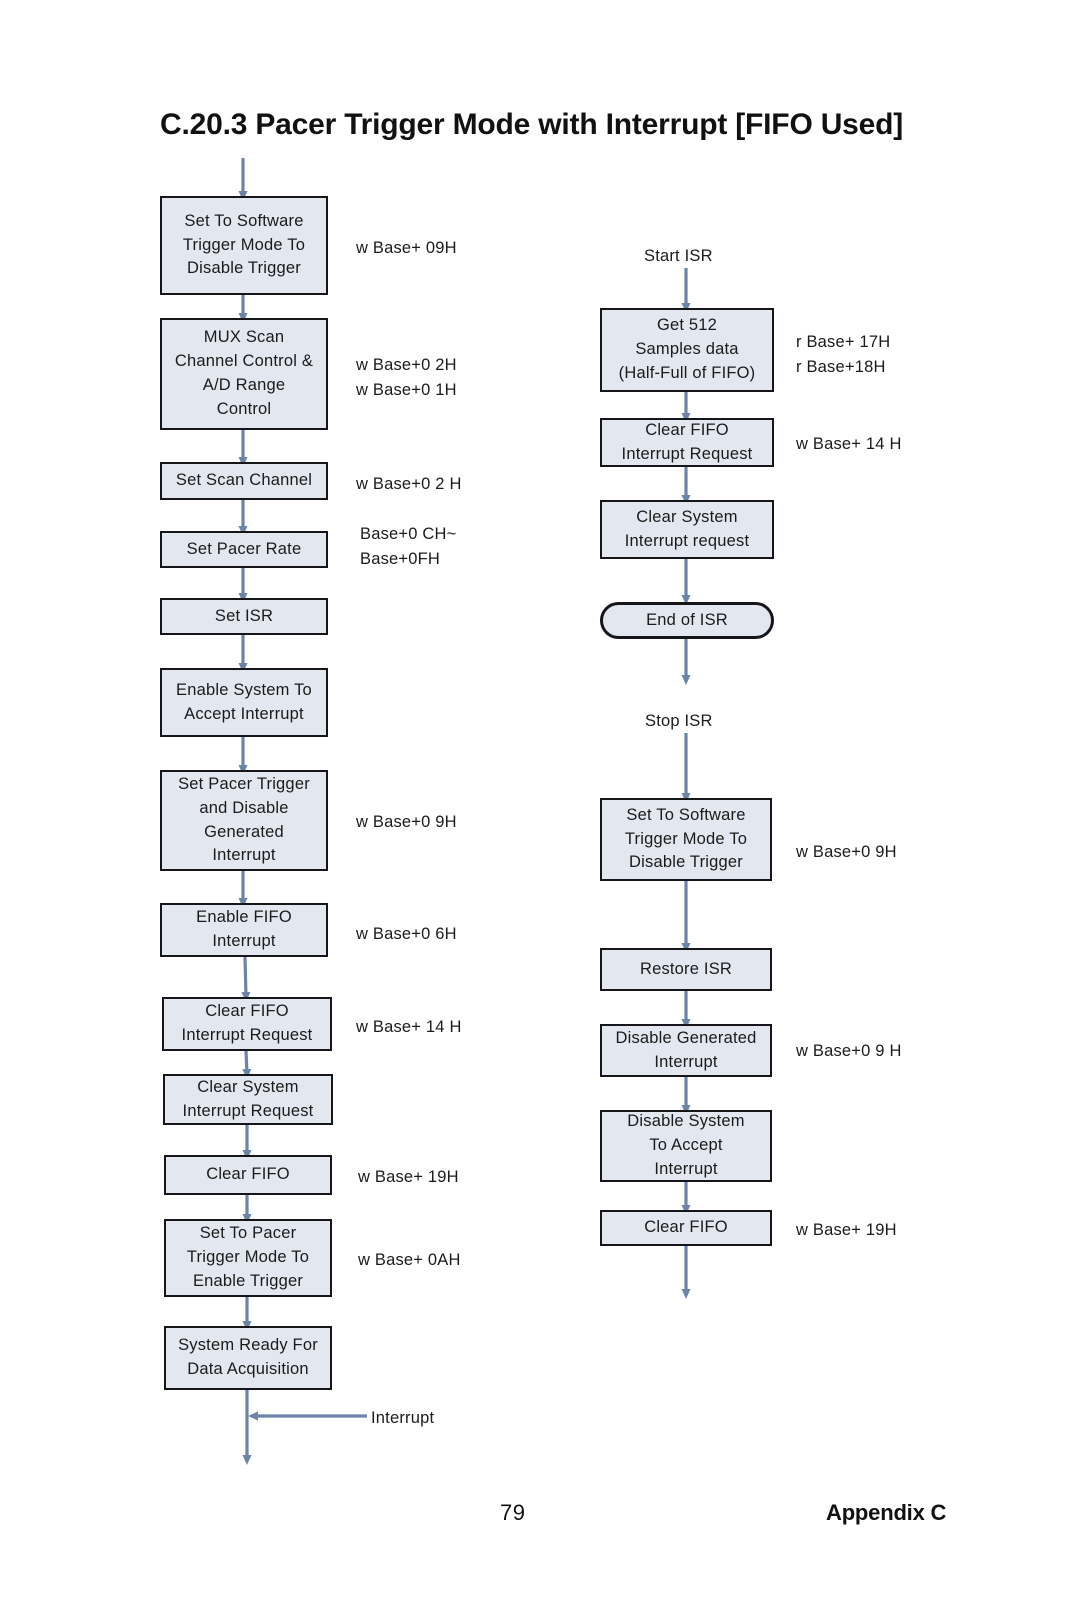 The image size is (1080, 1618). Describe the element at coordinates (247, 1024) in the screenshot. I see `node-clear-fifo-interrupt-request: Clear FIFO Interrupt Request` at that location.